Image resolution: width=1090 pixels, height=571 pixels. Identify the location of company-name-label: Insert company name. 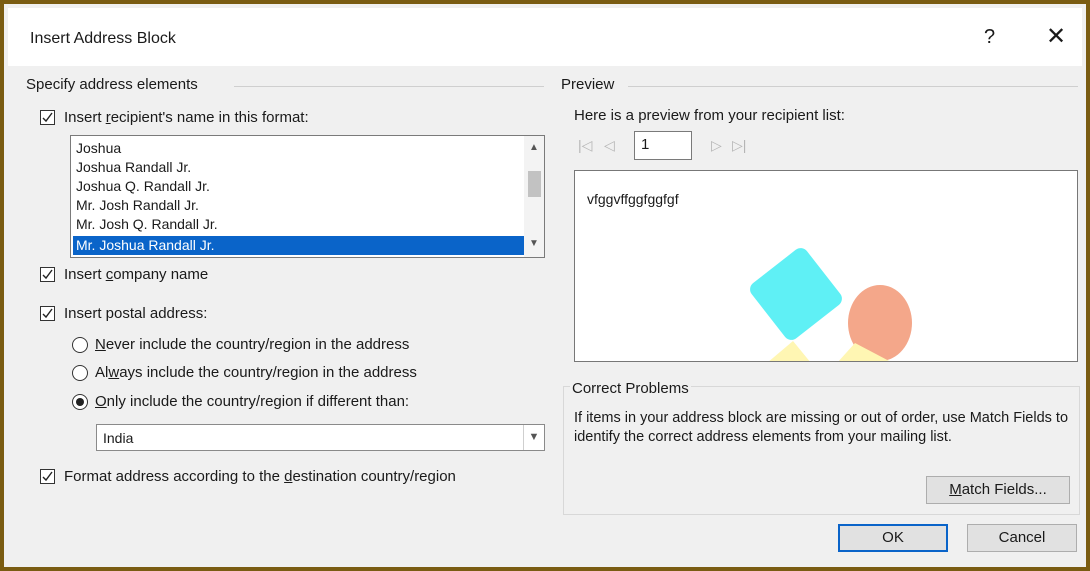
(136, 274).